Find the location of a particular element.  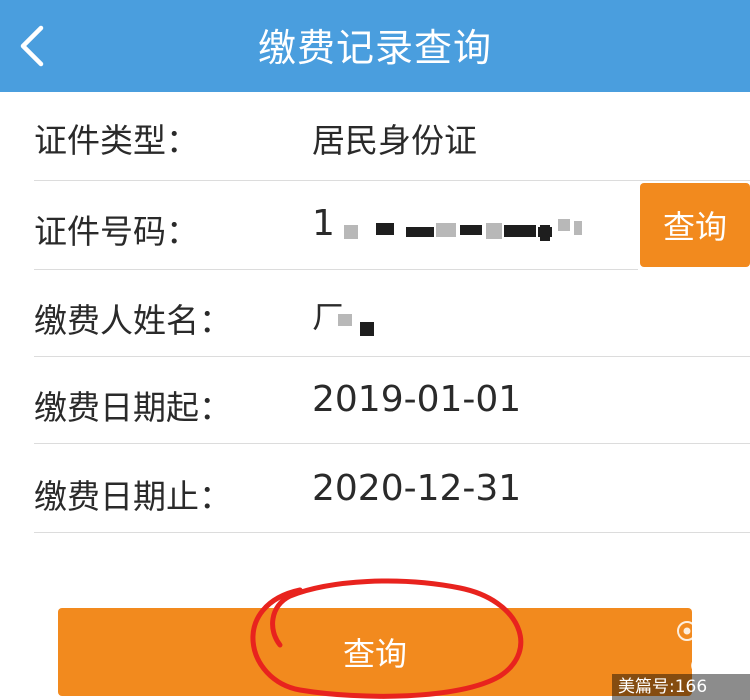

back-button is located at coordinates (32, 46).